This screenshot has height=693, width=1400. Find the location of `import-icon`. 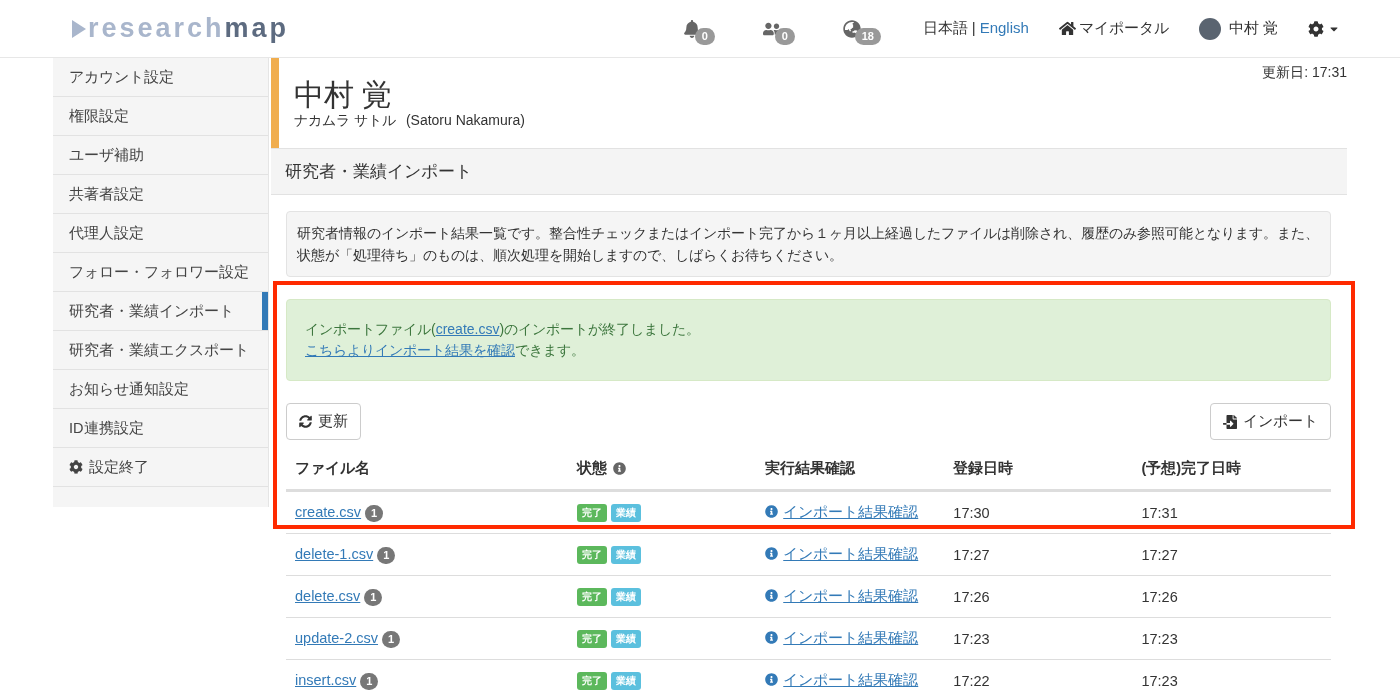

import-icon is located at coordinates (1230, 421).